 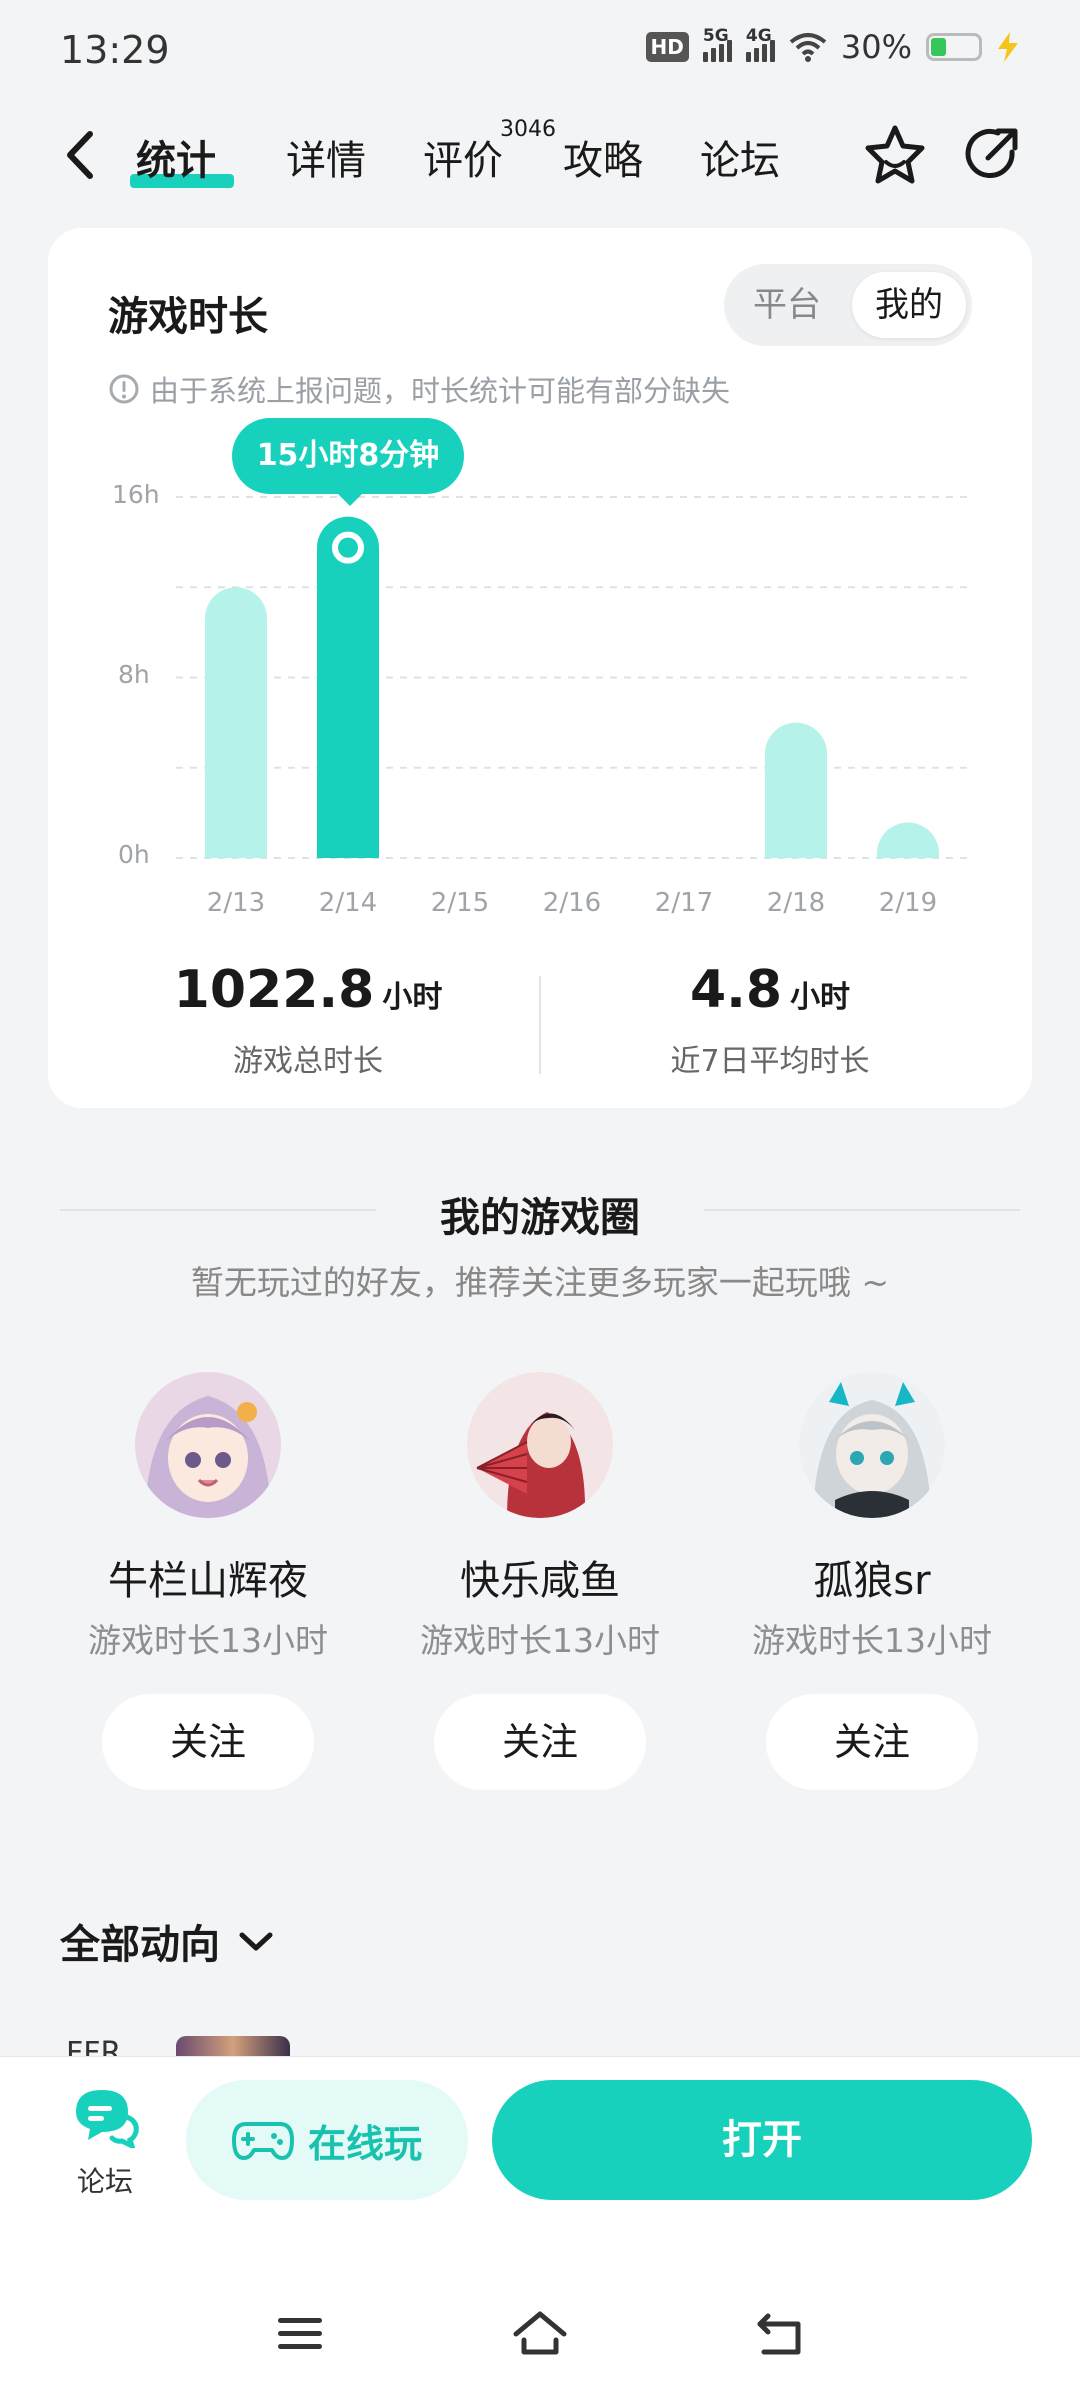 I want to click on playtime-bar-chart, so click(x=574, y=677).